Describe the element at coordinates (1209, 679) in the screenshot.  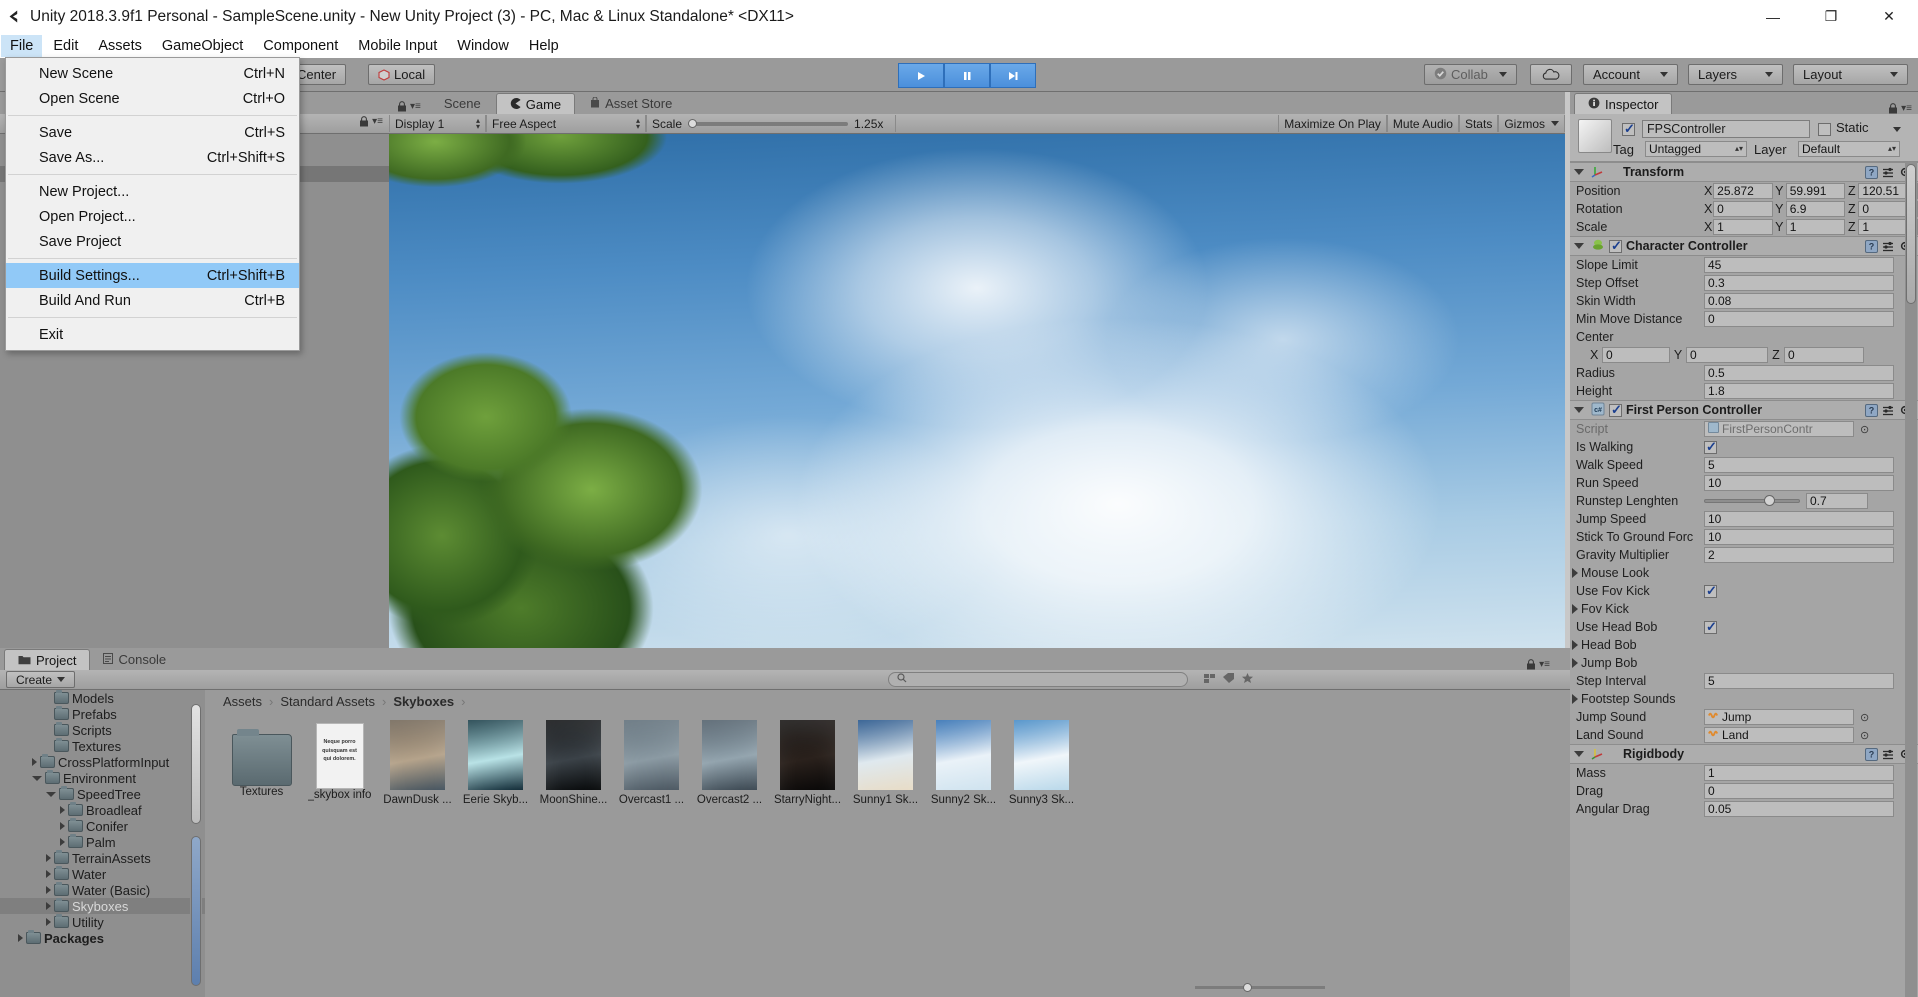
I see `asset-label-icon` at that location.